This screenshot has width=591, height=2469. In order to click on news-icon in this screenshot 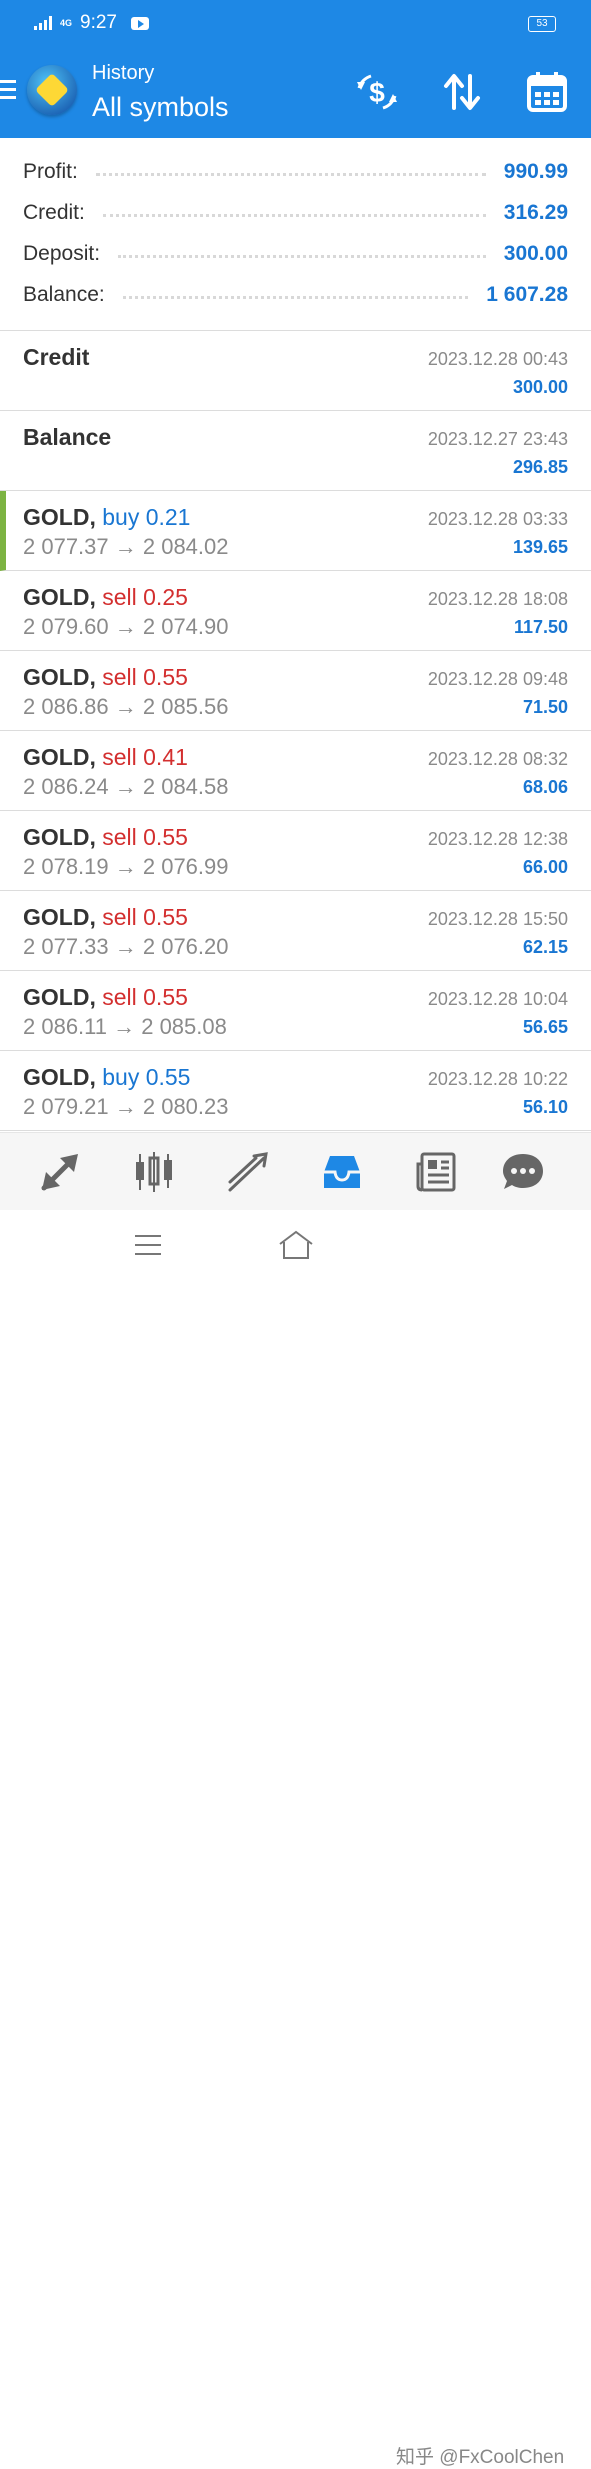, I will do `click(436, 1172)`.